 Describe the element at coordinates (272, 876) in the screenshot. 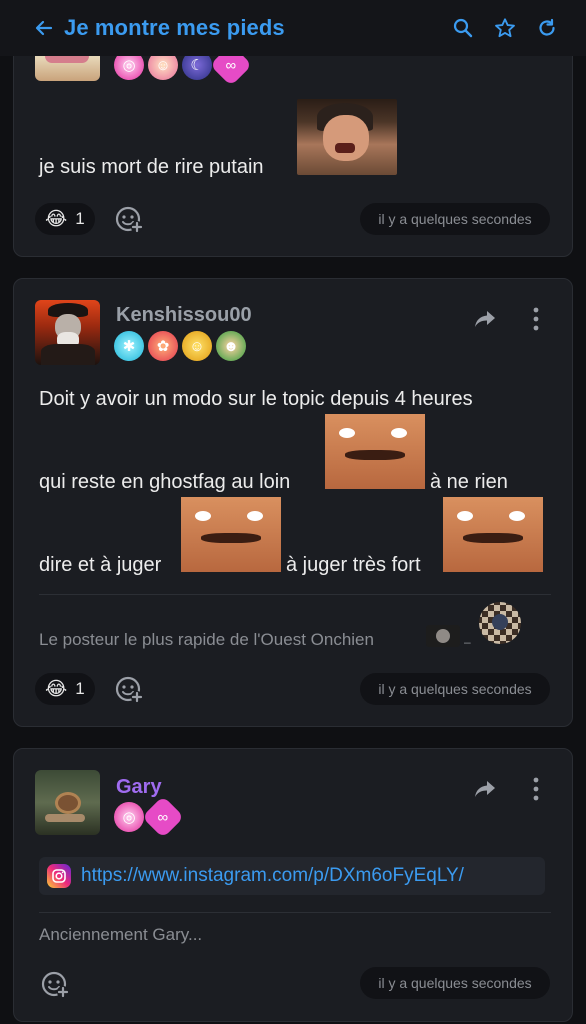

I see `post-link: https://www.instagram.com/p/DXm6oFyEqLY/` at that location.